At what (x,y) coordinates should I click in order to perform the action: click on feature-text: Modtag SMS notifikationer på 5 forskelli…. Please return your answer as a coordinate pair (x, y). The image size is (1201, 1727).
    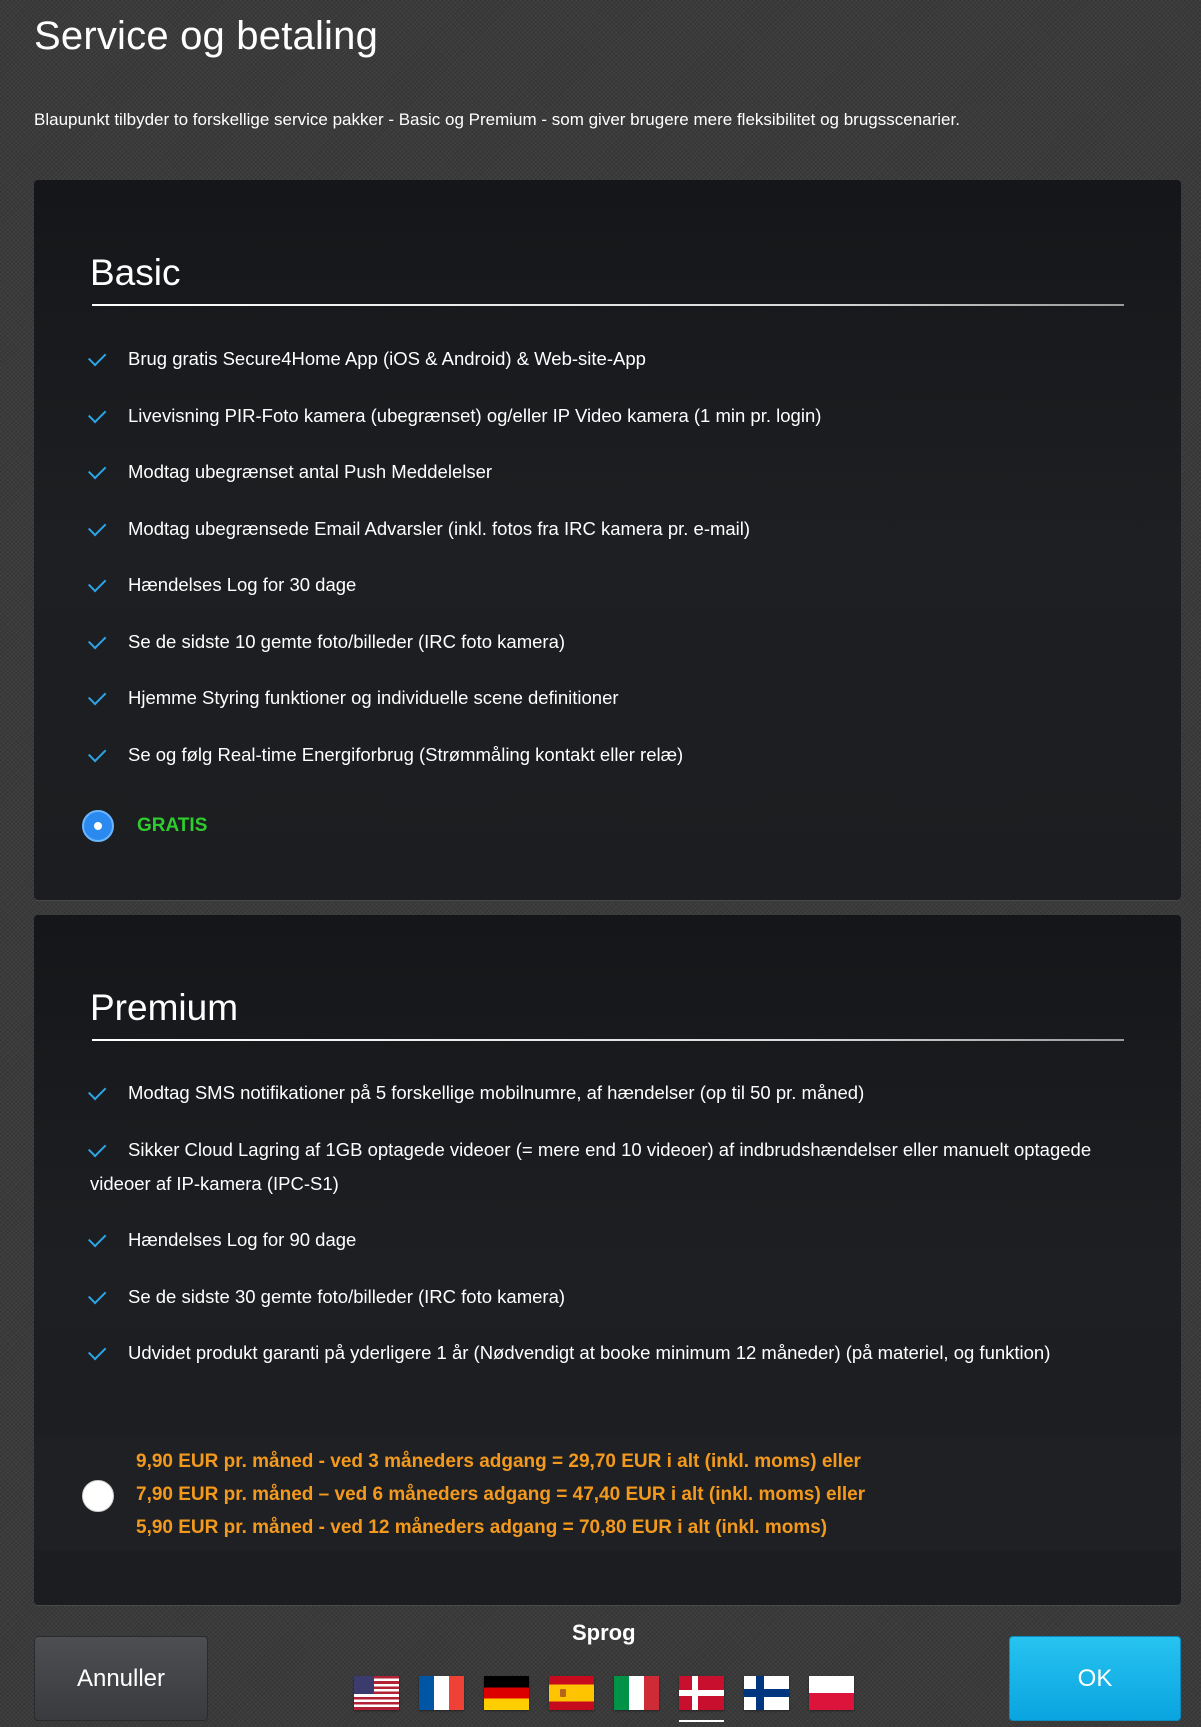
    Looking at the image, I should click on (496, 1092).